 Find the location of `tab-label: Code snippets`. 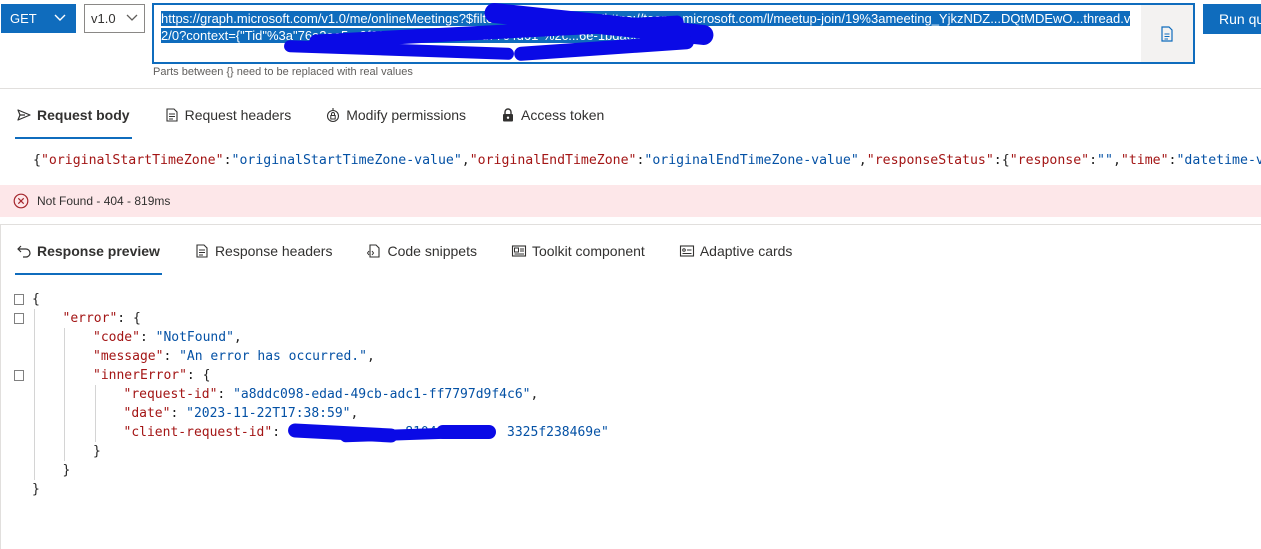

tab-label: Code snippets is located at coordinates (432, 251).